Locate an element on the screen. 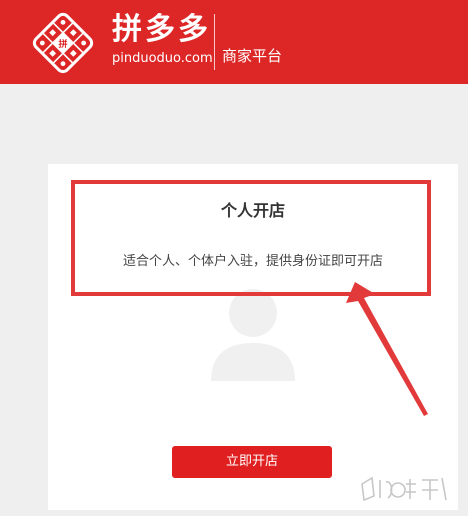  platform-label: 商家平台 is located at coordinates (252, 56).